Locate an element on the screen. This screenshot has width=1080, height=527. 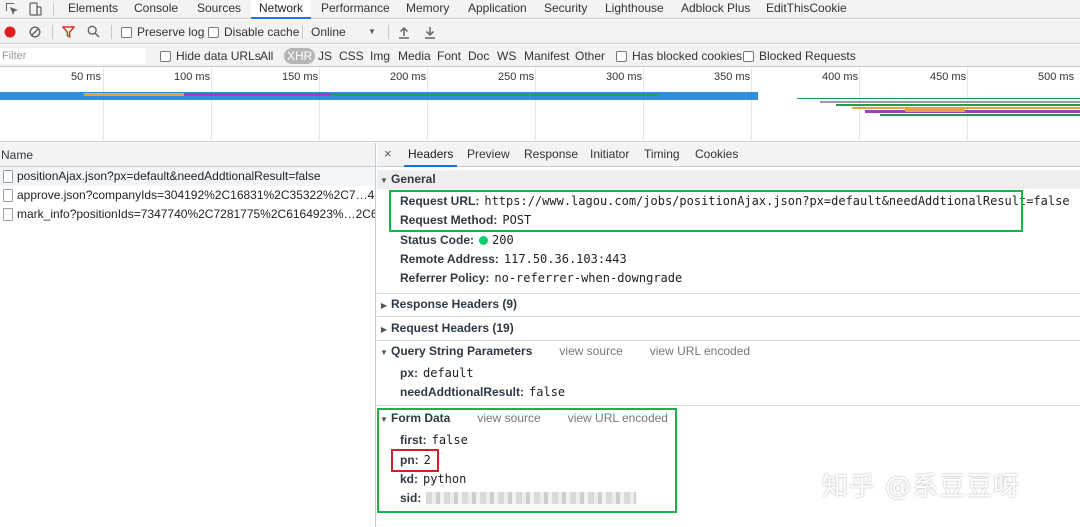
blocked-requests-checkbox: Blocked Requests is located at coordinates (799, 56).